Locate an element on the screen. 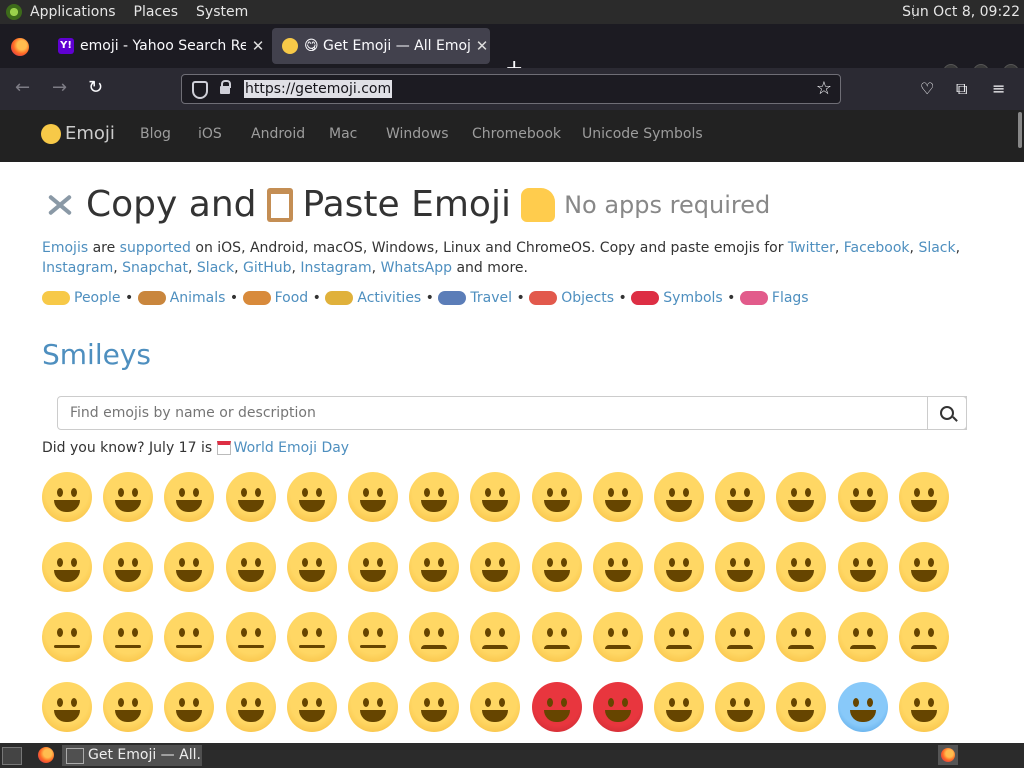  menu-system: System is located at coordinates (222, 12).